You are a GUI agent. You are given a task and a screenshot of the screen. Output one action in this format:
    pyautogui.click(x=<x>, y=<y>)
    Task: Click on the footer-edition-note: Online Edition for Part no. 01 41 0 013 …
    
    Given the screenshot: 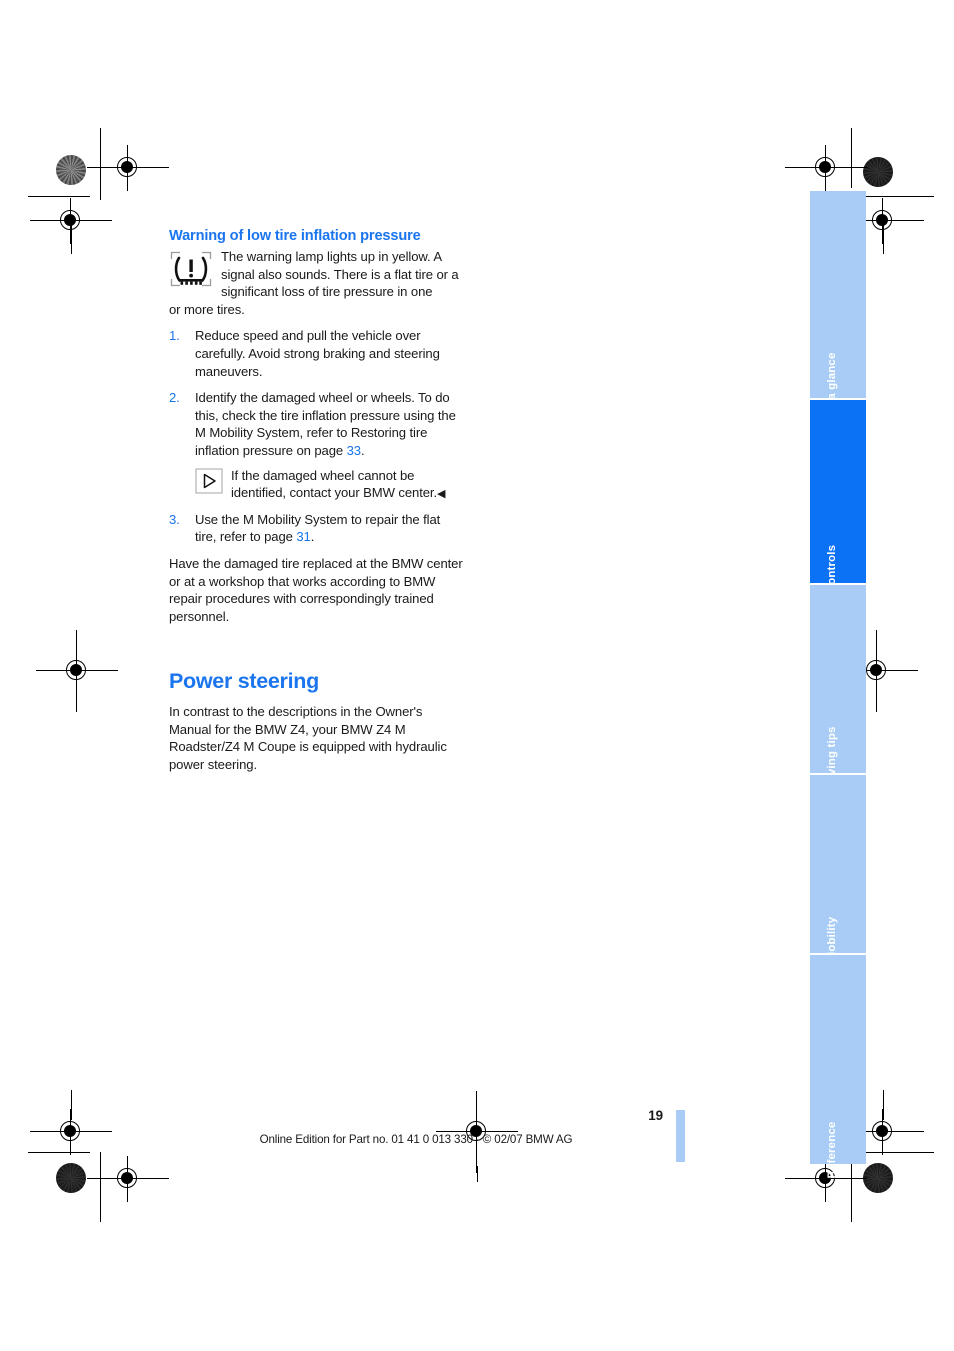 What is the action you would take?
    pyautogui.click(x=416, y=1139)
    